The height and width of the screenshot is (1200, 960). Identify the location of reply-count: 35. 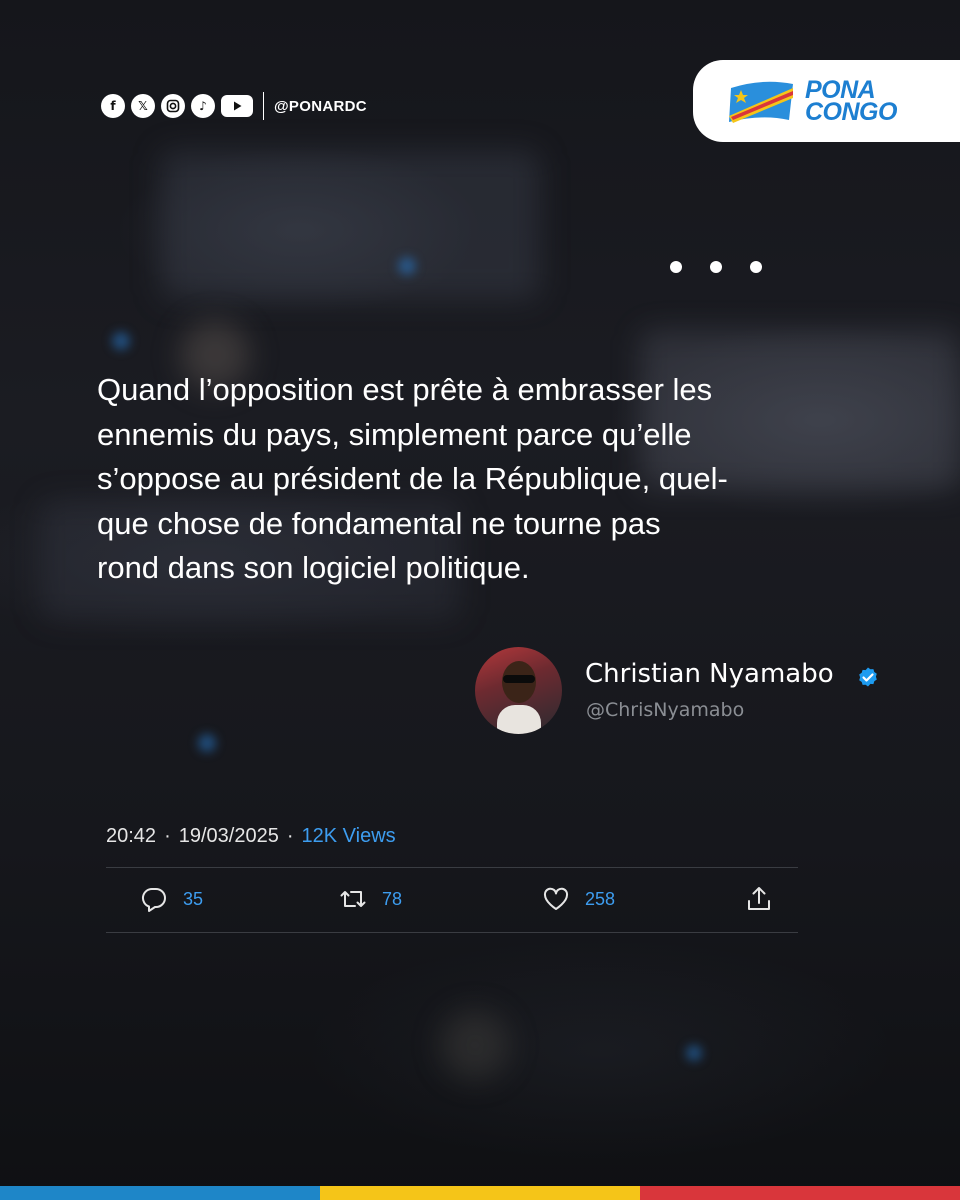
(193, 898).